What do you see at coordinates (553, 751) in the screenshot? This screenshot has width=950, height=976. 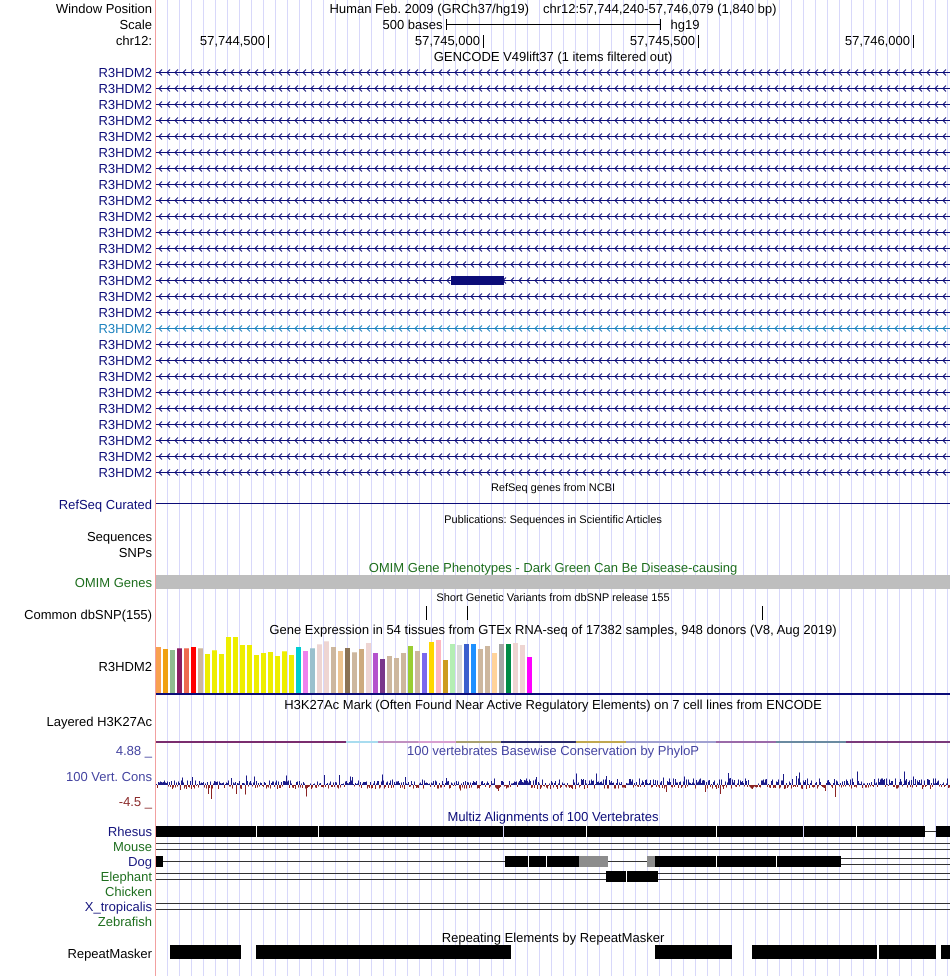 I see `track-title: 100 vertebrates Basewise Conservation by PhyloP` at bounding box center [553, 751].